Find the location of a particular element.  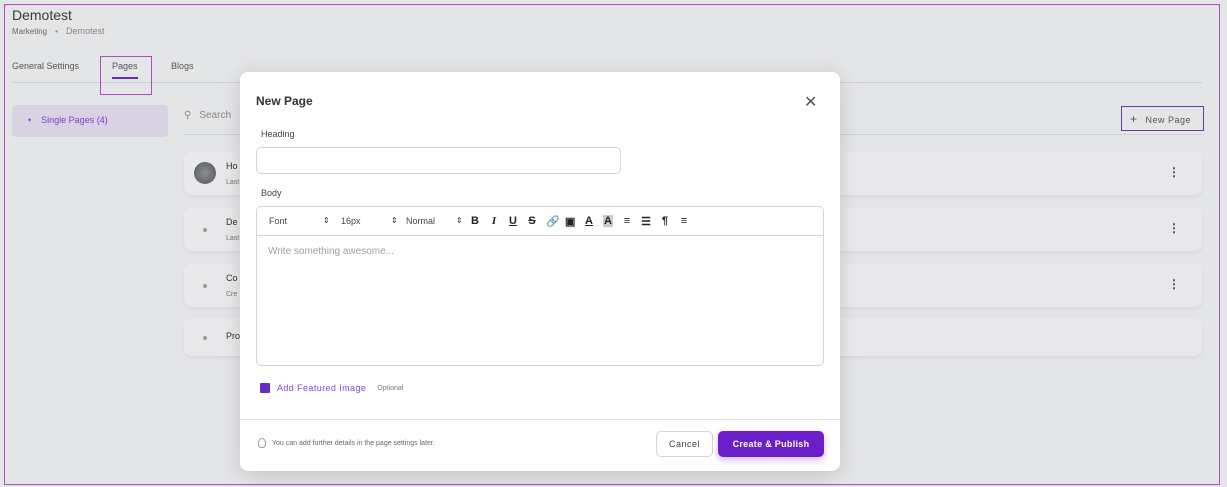

search-input: ⚲ Search is located at coordinates (207, 115).